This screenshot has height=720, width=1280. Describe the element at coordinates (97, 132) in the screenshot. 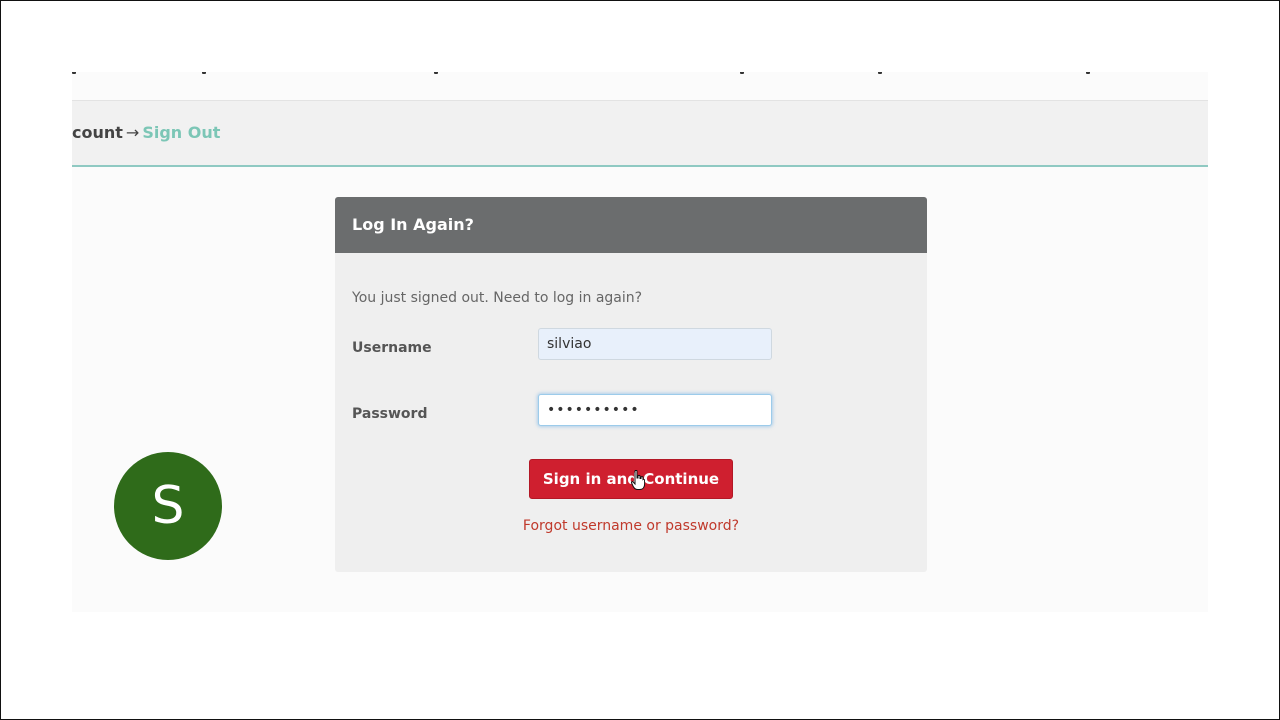

I see `breadcrumb-item-account: count` at that location.